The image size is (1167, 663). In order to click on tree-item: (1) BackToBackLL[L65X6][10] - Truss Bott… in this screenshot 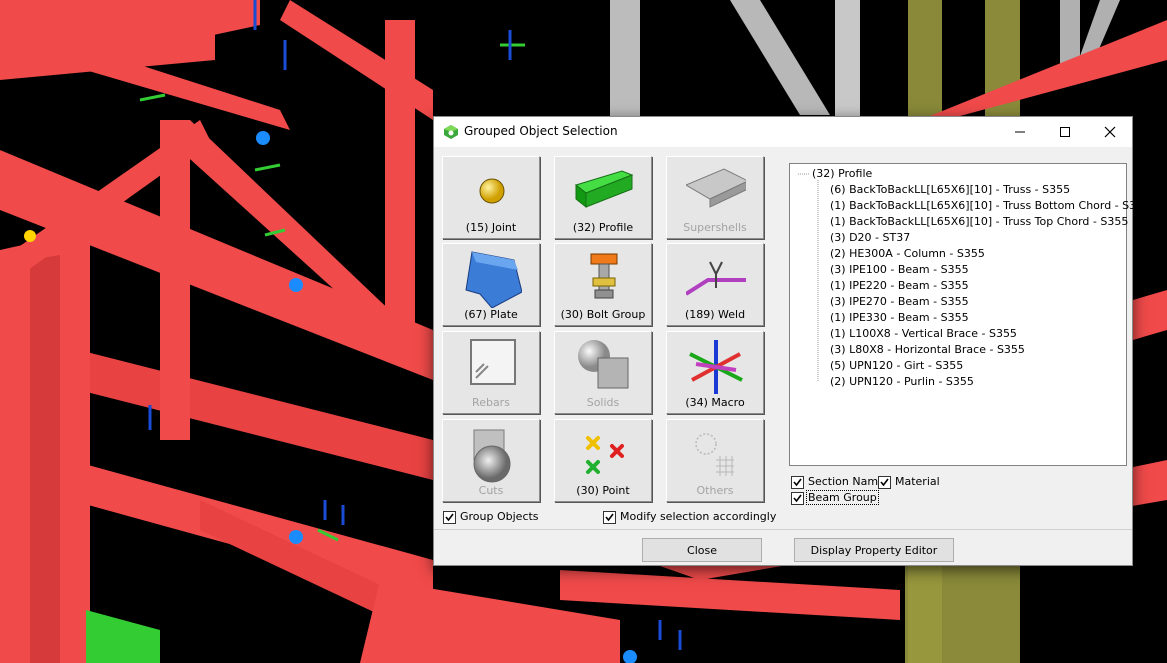, I will do `click(990, 205)`.